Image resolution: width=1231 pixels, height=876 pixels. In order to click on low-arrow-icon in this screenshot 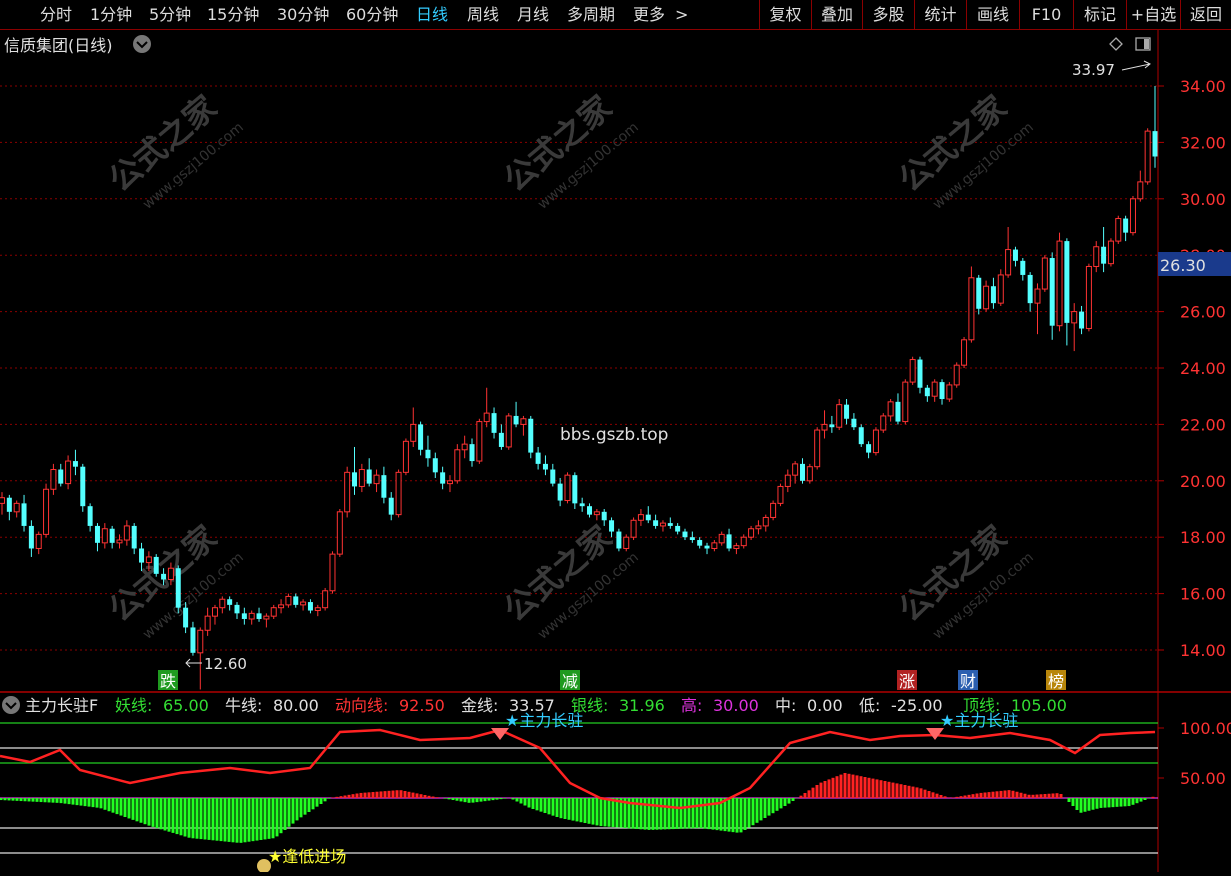, I will do `click(193, 663)`.